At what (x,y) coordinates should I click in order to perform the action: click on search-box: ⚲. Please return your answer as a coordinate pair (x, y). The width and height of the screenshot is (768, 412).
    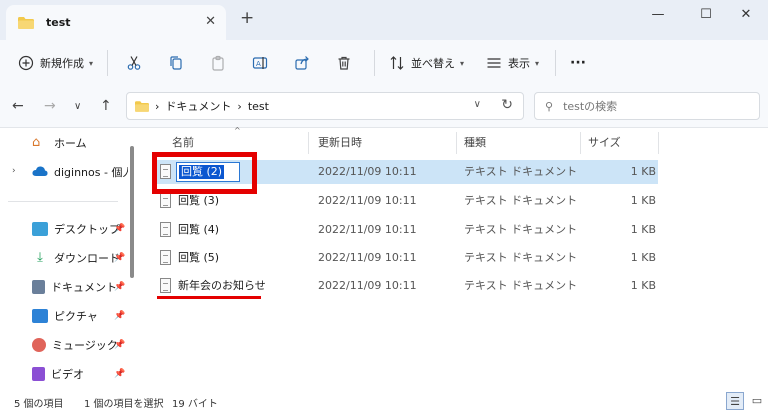
    Looking at the image, I should click on (647, 106).